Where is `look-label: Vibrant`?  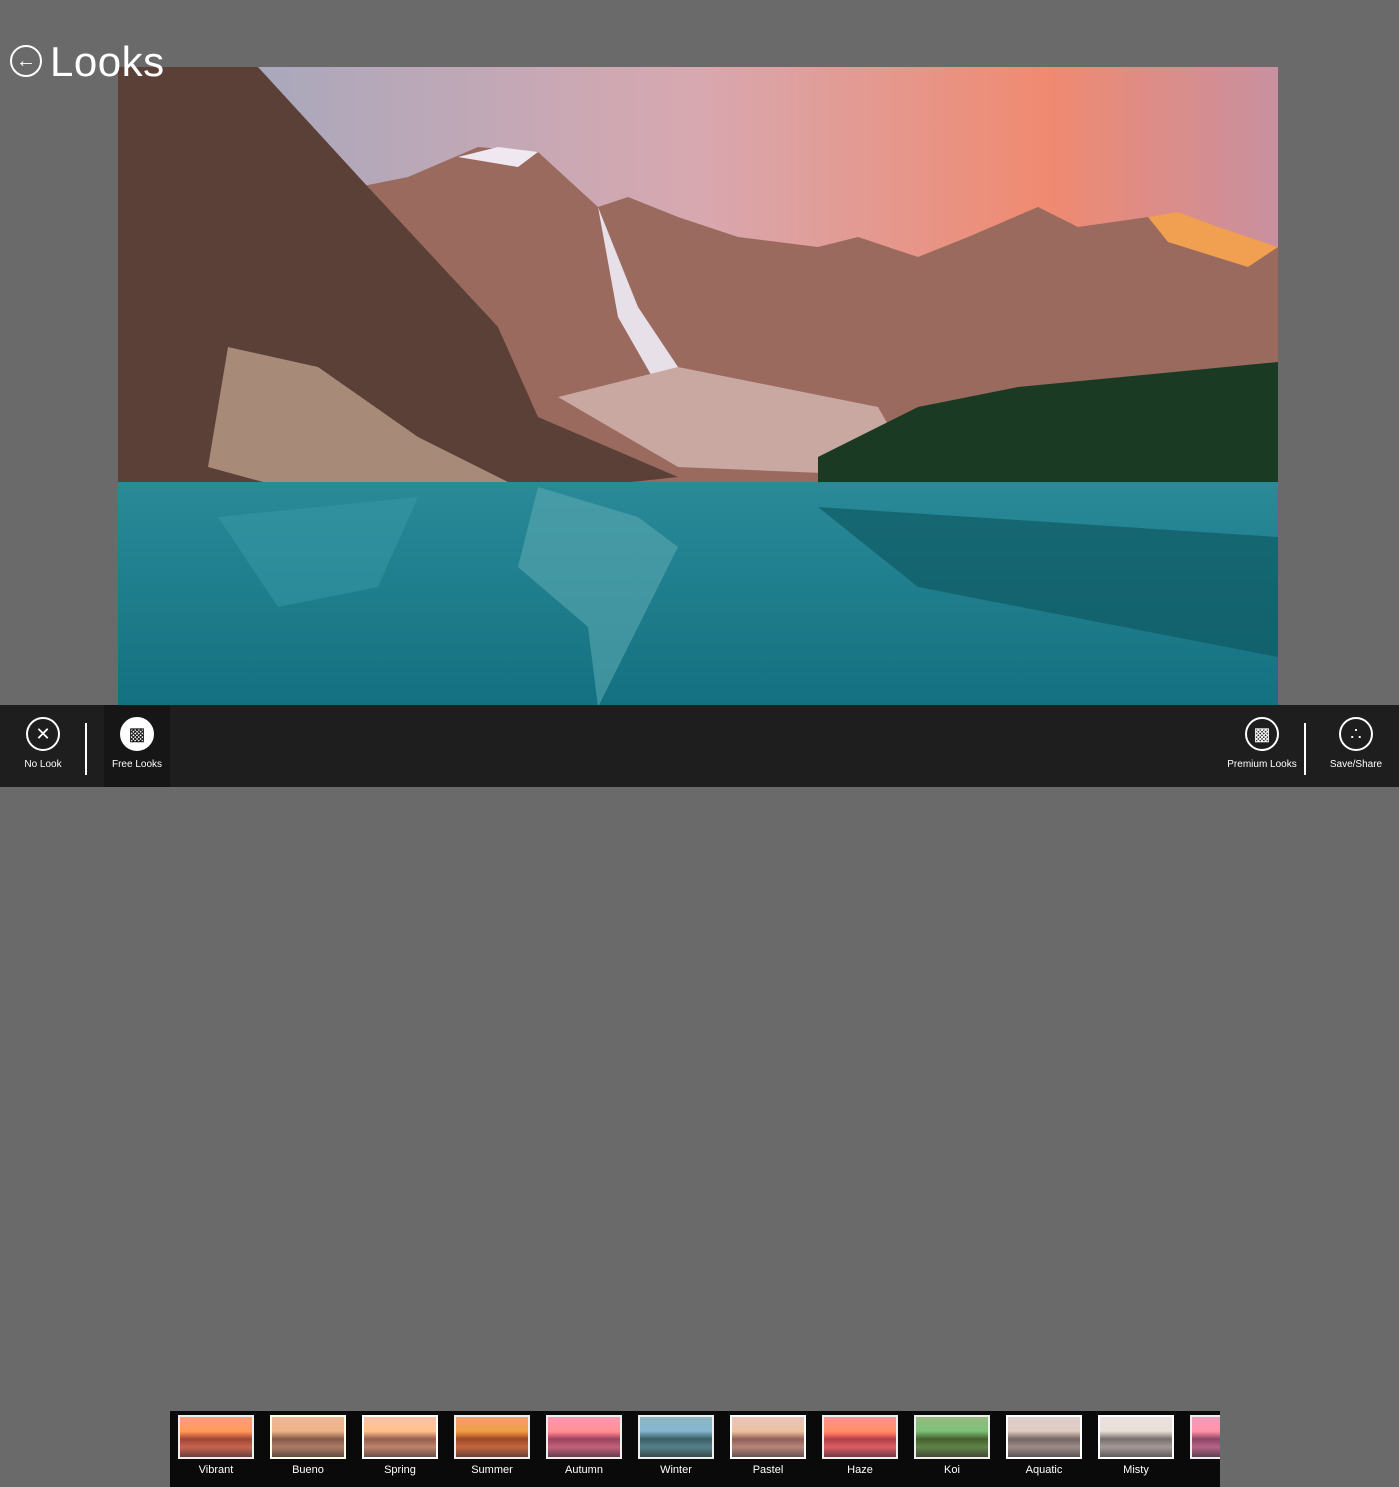 look-label: Vibrant is located at coordinates (216, 1470).